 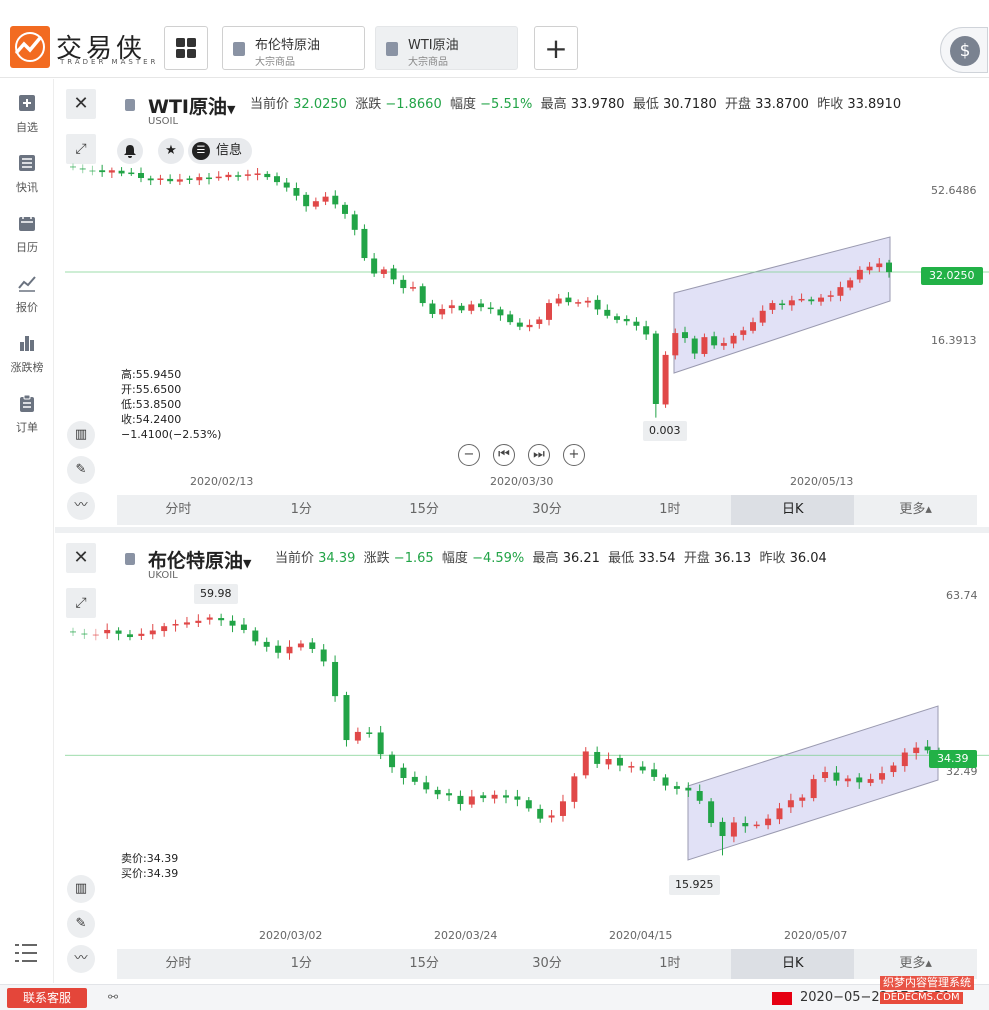 I want to click on account-button: $, so click(x=964, y=50).